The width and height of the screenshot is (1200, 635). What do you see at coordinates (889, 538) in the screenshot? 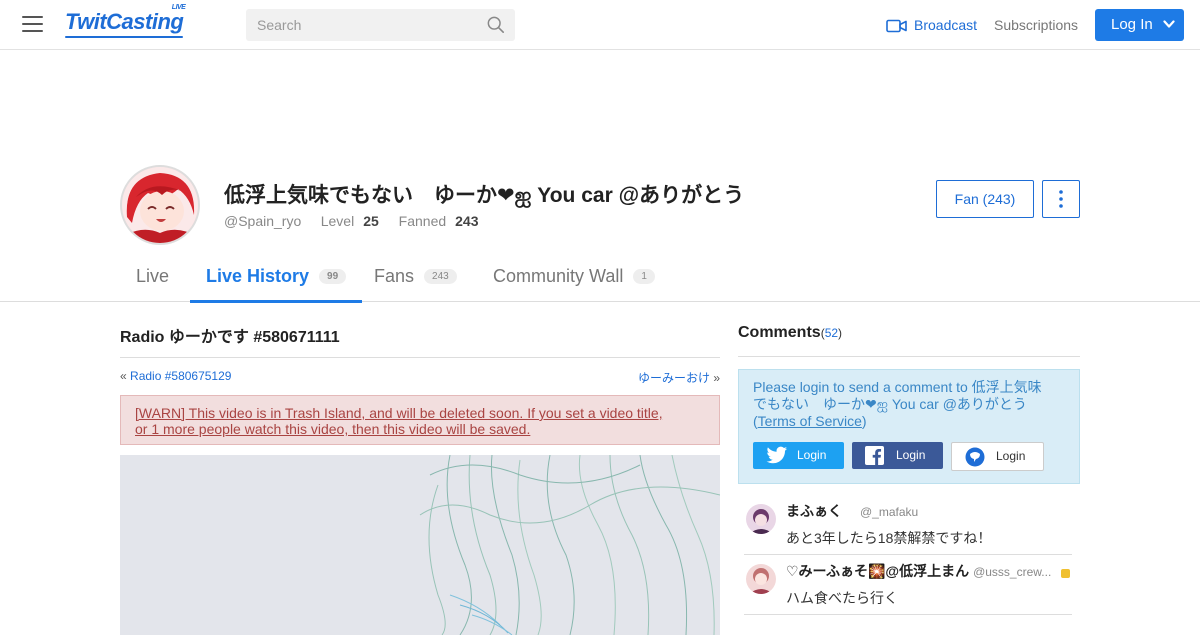
I see `comment-text: あと3年したら18禁解禁ですね！` at bounding box center [889, 538].